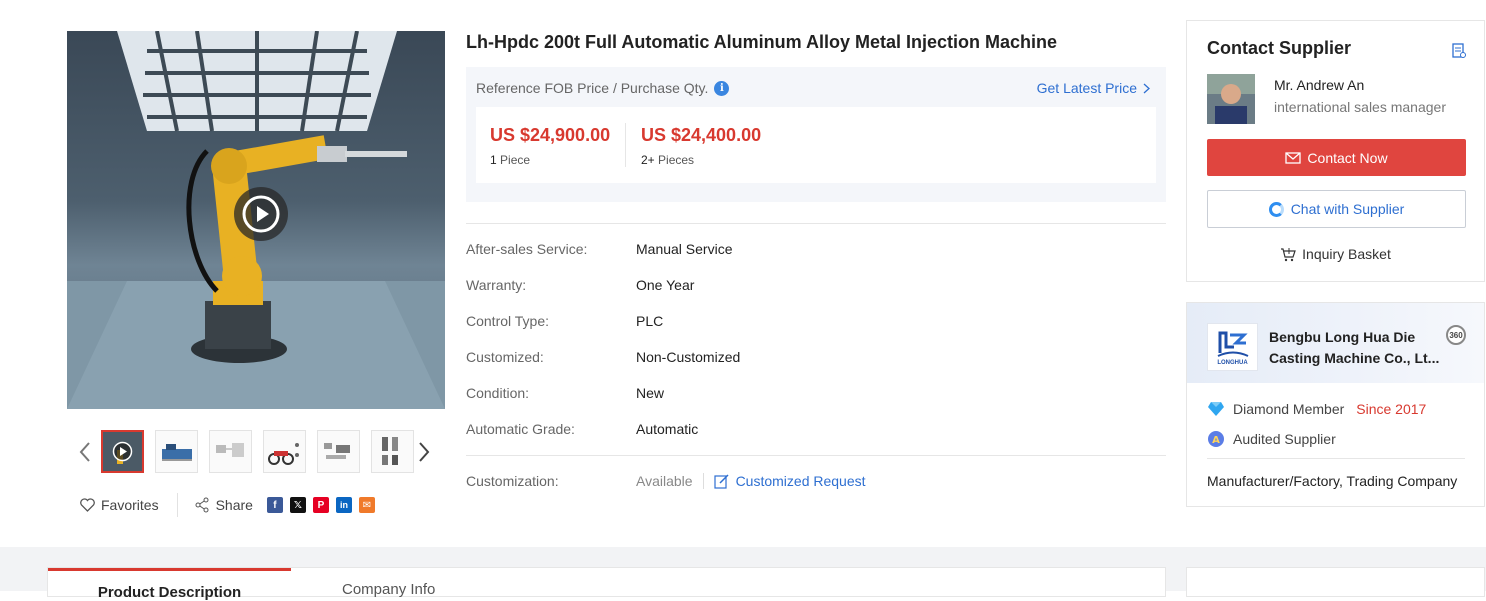  Describe the element at coordinates (274, 505) in the screenshot. I see `facebook-icon: f` at that location.